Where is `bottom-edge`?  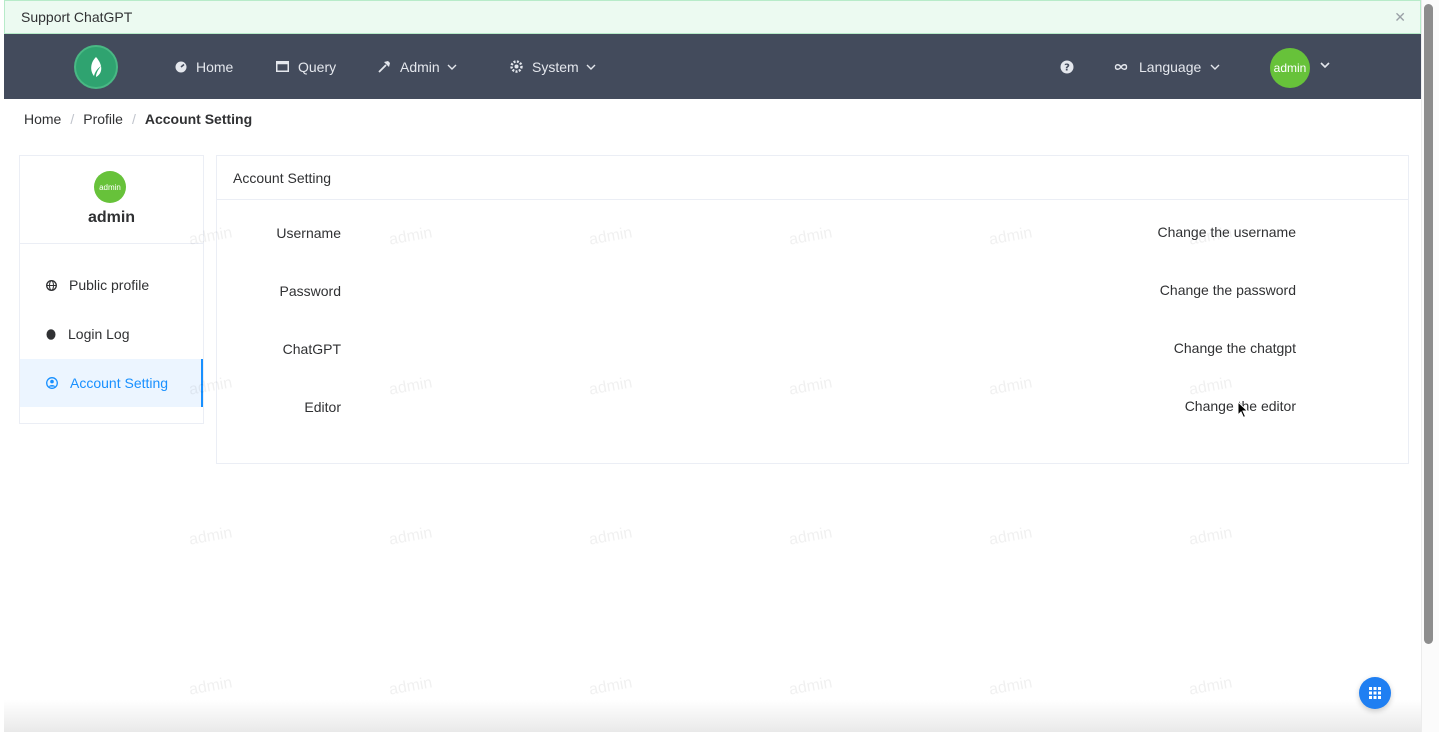
bottom-edge is located at coordinates (712, 716).